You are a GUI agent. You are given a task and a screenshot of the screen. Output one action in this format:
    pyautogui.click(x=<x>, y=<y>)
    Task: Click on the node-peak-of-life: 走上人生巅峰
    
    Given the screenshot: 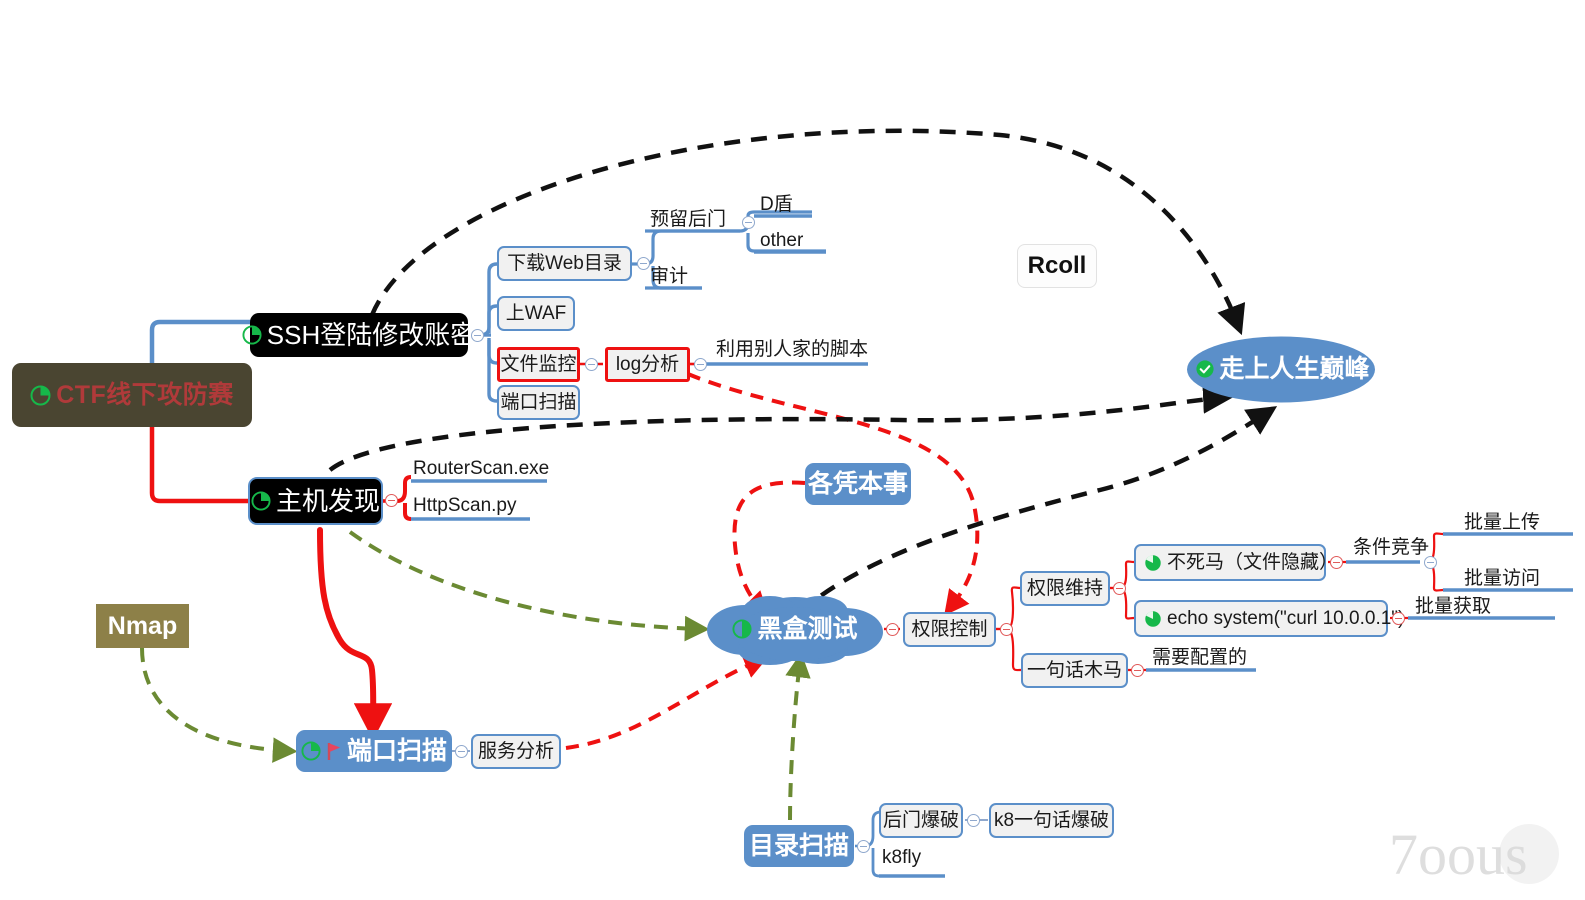 What is the action you would take?
    pyautogui.click(x=1282, y=369)
    